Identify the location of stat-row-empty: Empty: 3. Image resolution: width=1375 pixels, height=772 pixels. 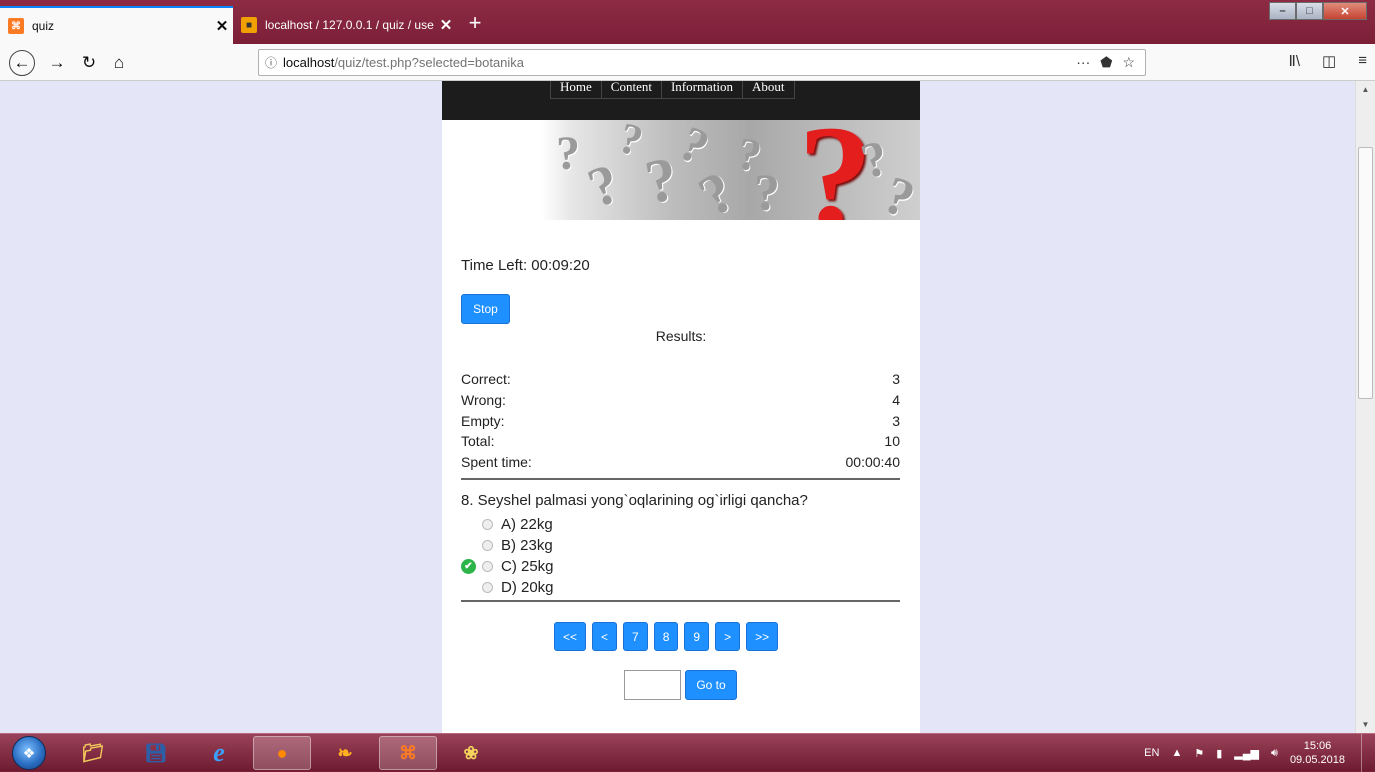
(680, 421).